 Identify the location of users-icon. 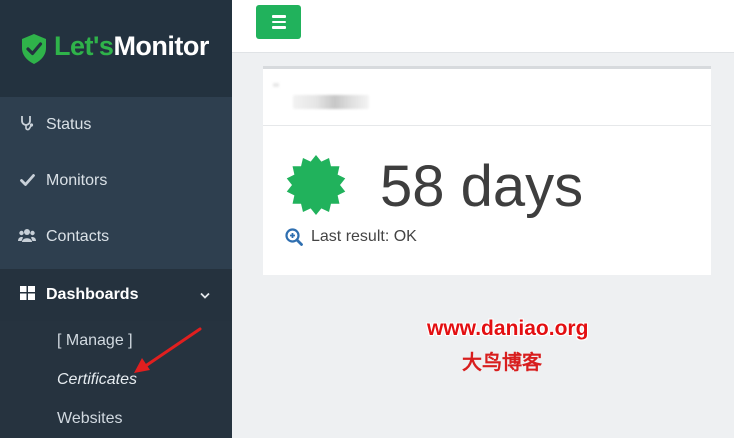
(27, 237).